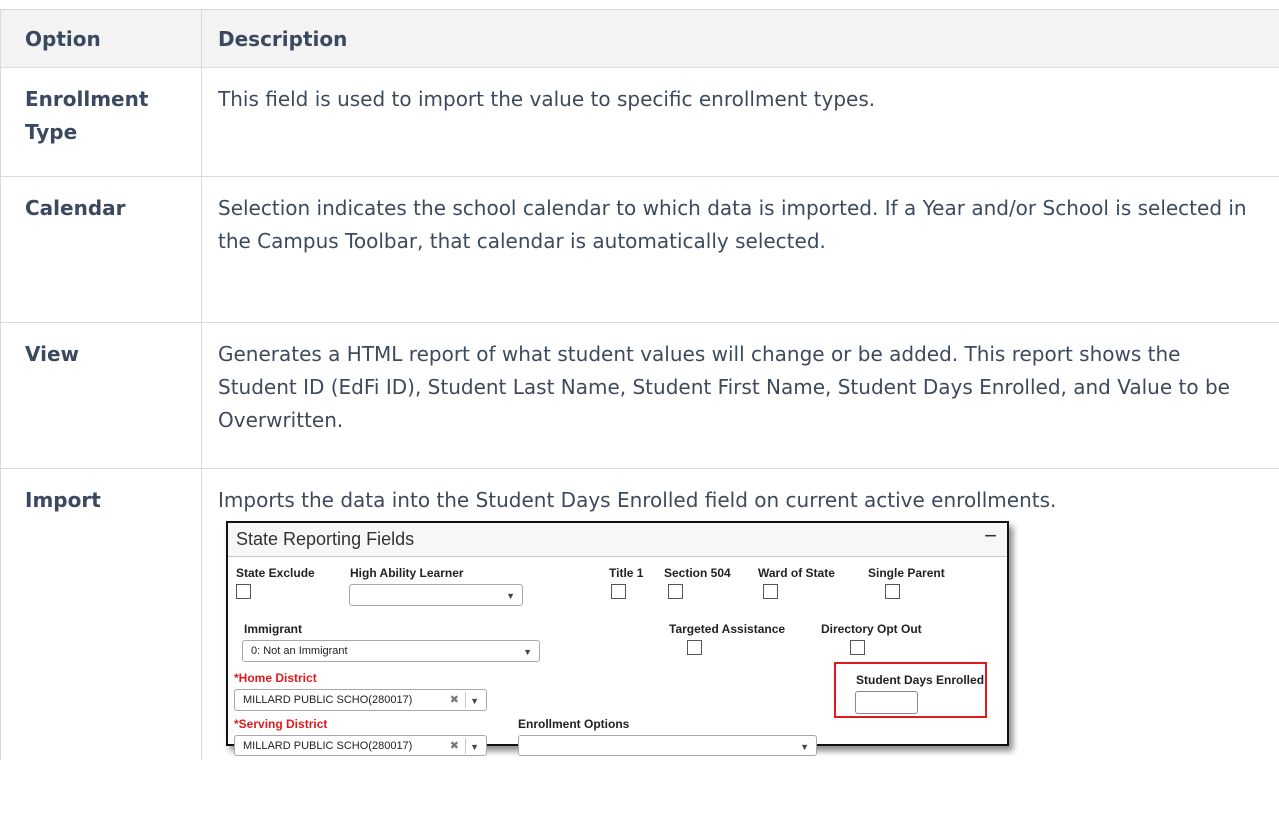 The width and height of the screenshot is (1279, 818). What do you see at coordinates (101, 614) in the screenshot?
I see `option-cell: Import` at bounding box center [101, 614].